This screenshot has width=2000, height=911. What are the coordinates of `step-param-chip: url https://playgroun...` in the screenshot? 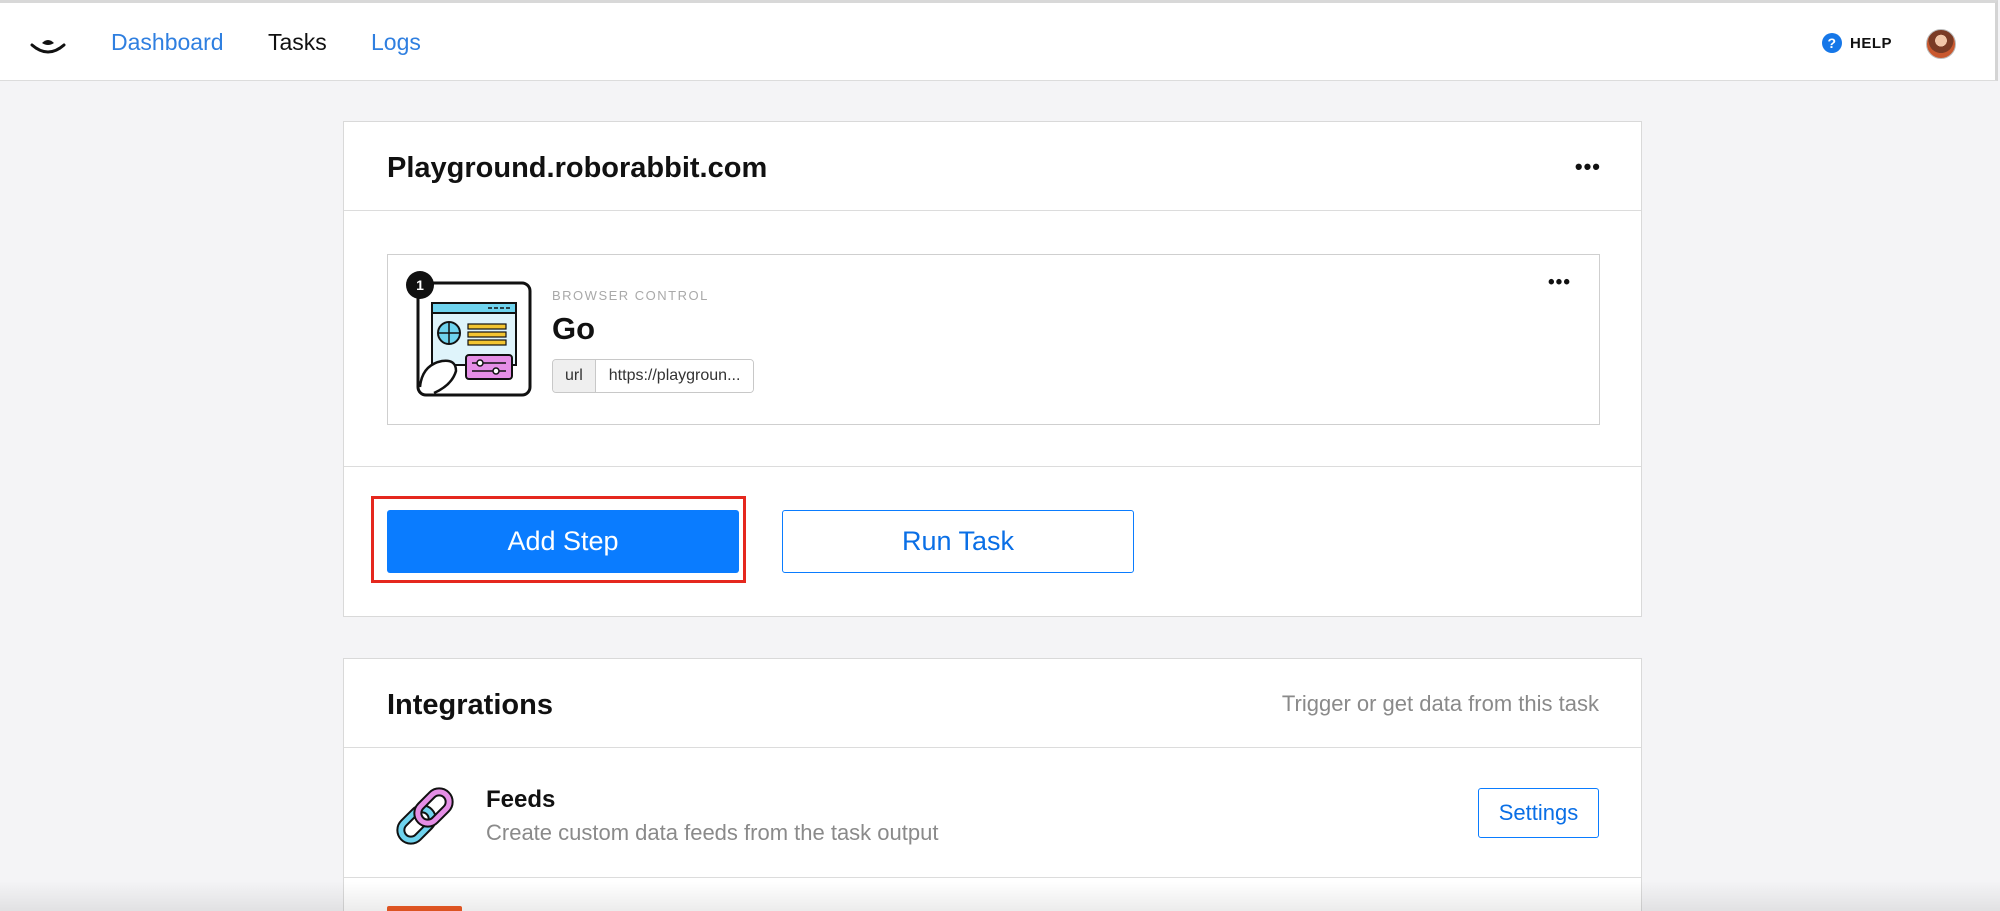 It's located at (653, 376).